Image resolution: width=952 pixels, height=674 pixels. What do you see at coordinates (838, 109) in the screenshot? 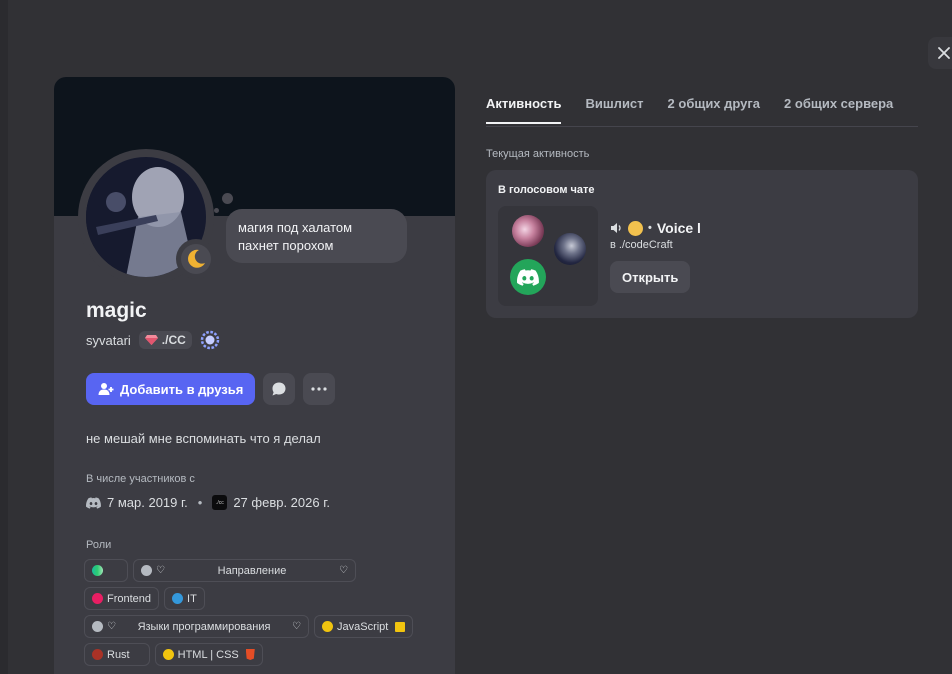
I see `tab-mutual-servers: 2 общих сервера` at bounding box center [838, 109].